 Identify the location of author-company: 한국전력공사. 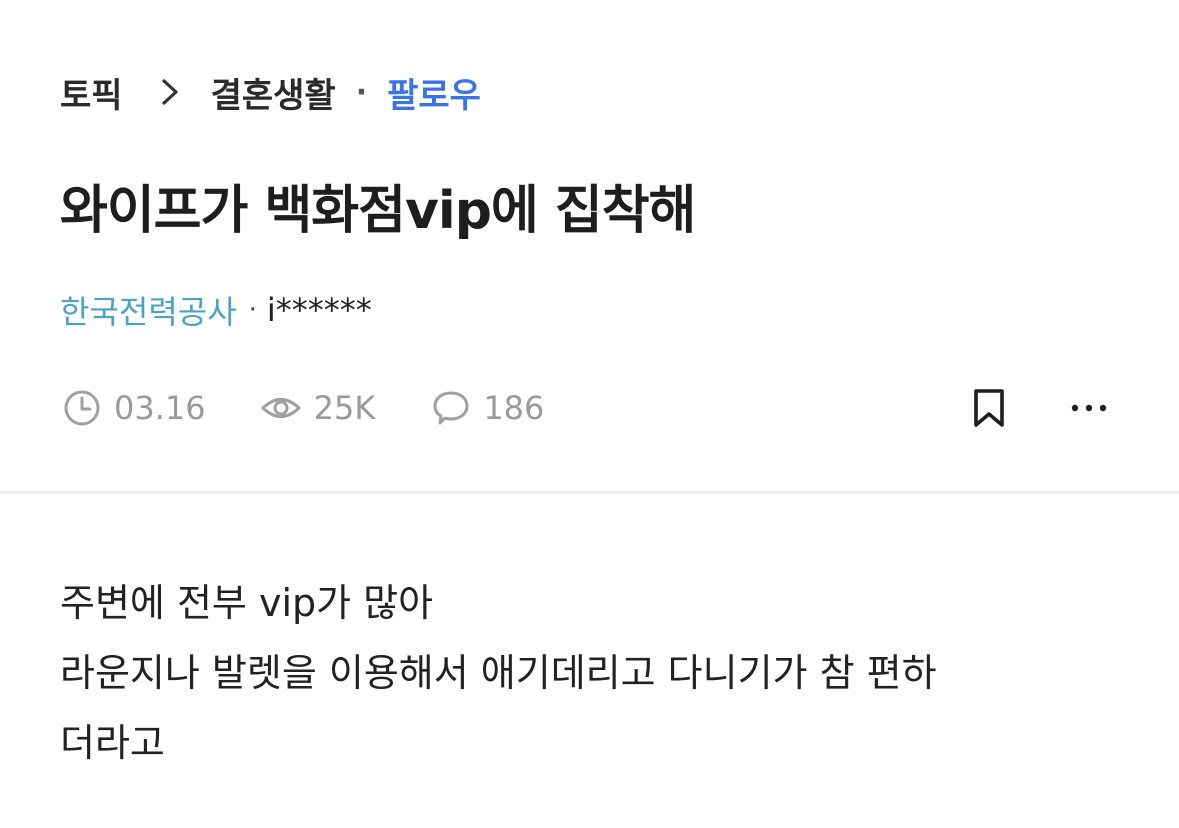
(148, 310).